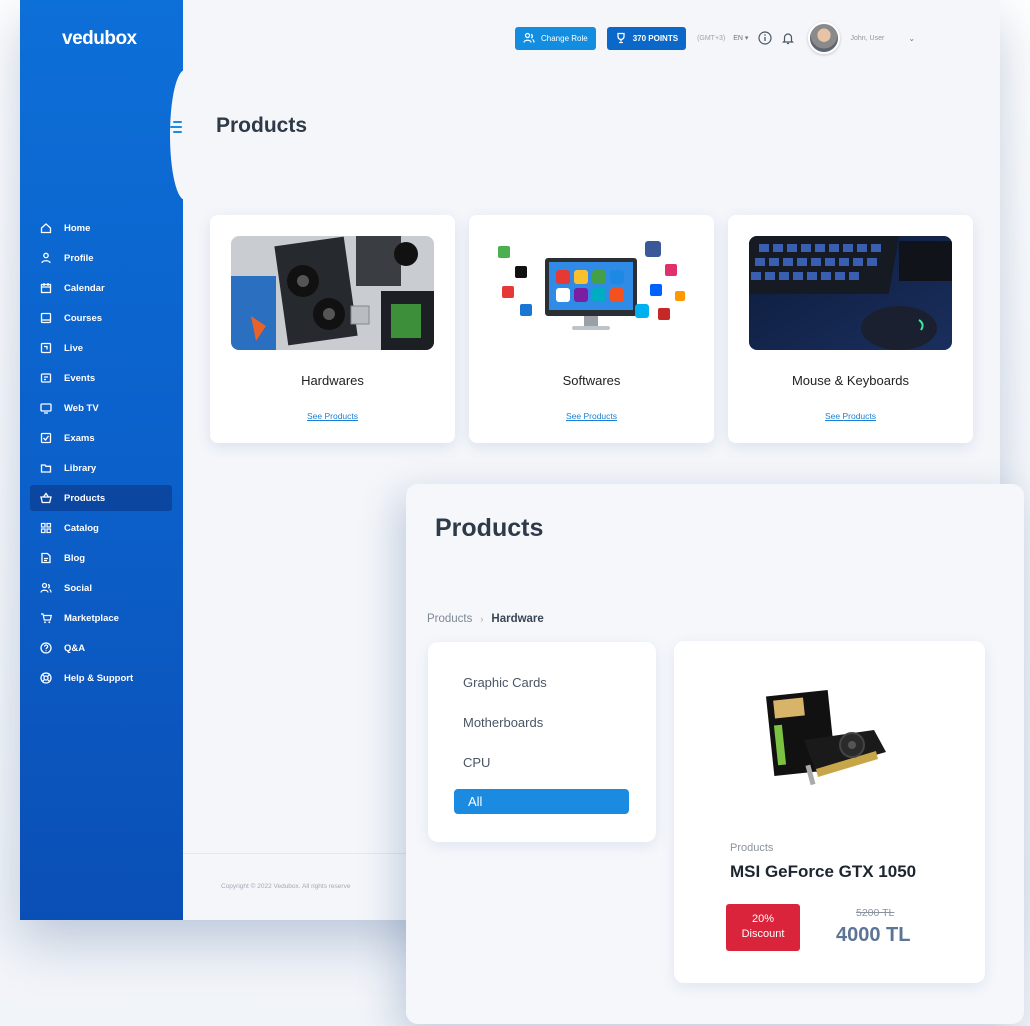 The height and width of the screenshot is (1026, 1030). I want to click on grid-icon, so click(46, 528).